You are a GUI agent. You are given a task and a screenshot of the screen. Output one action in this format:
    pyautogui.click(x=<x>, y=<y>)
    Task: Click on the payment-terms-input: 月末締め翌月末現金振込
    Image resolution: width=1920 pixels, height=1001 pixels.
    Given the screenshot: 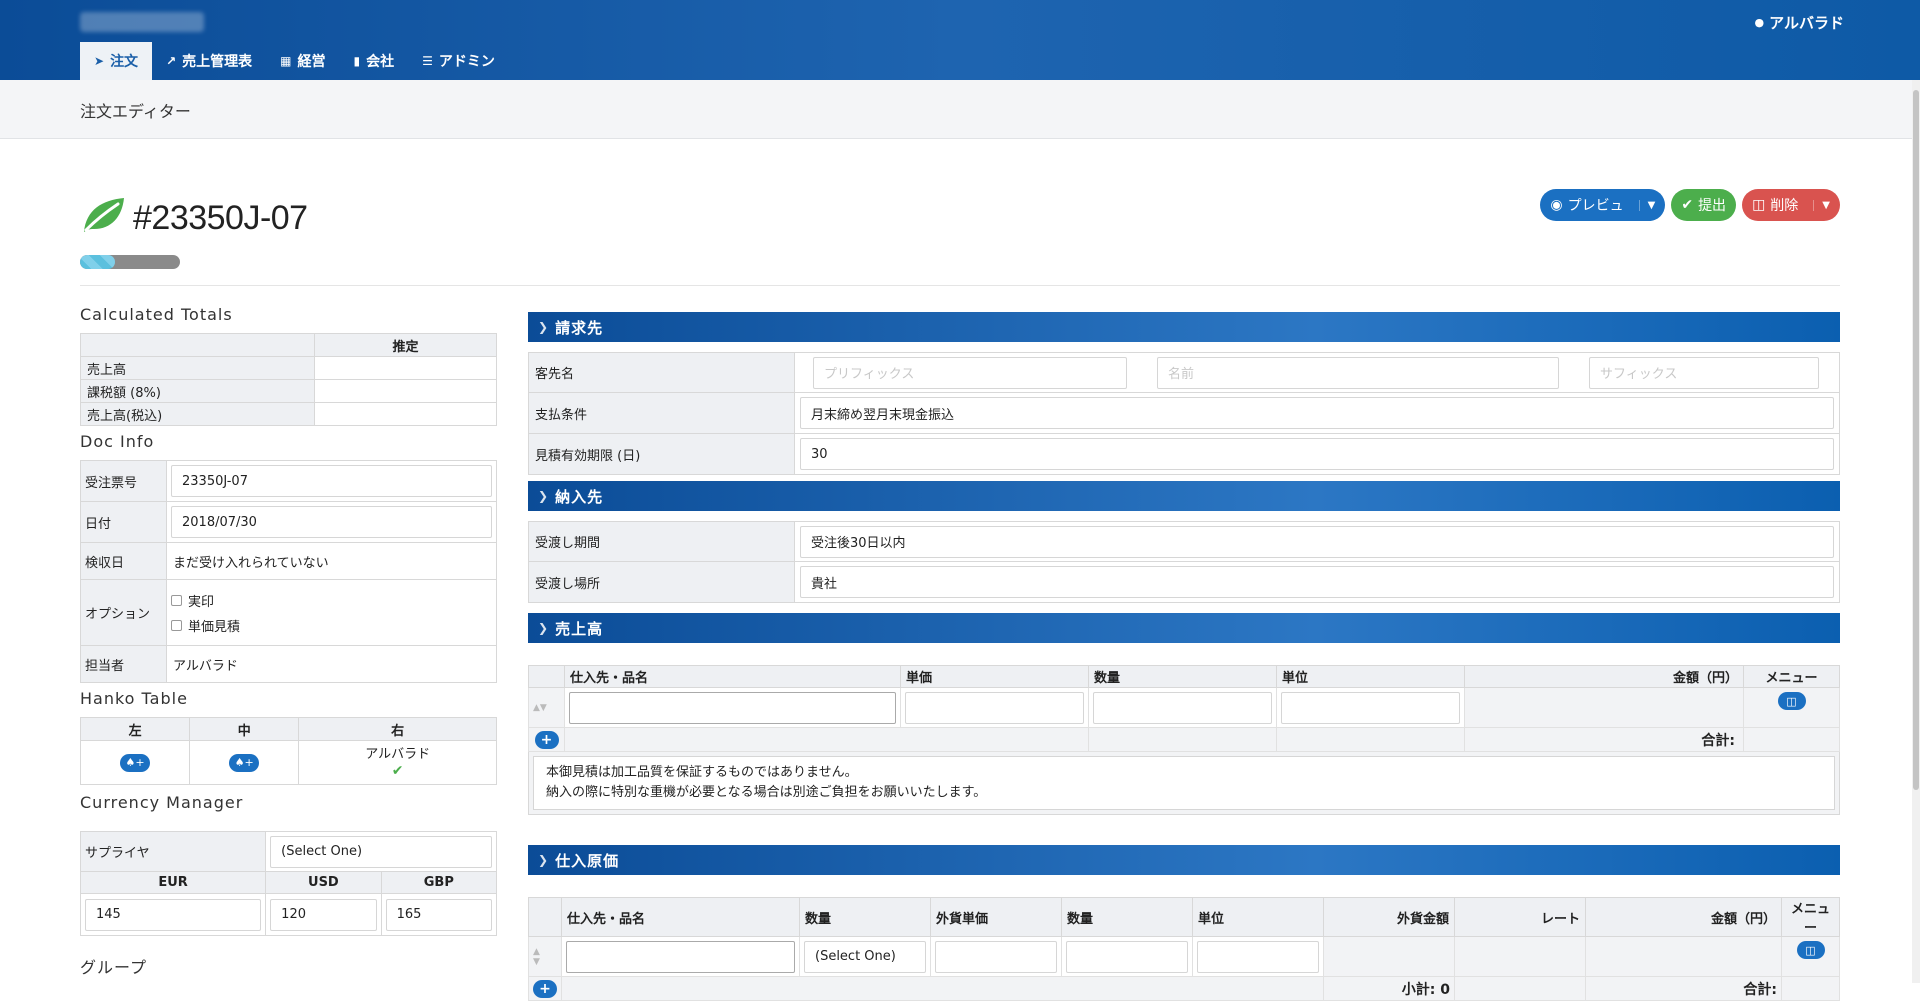 What is the action you would take?
    pyautogui.click(x=1317, y=413)
    